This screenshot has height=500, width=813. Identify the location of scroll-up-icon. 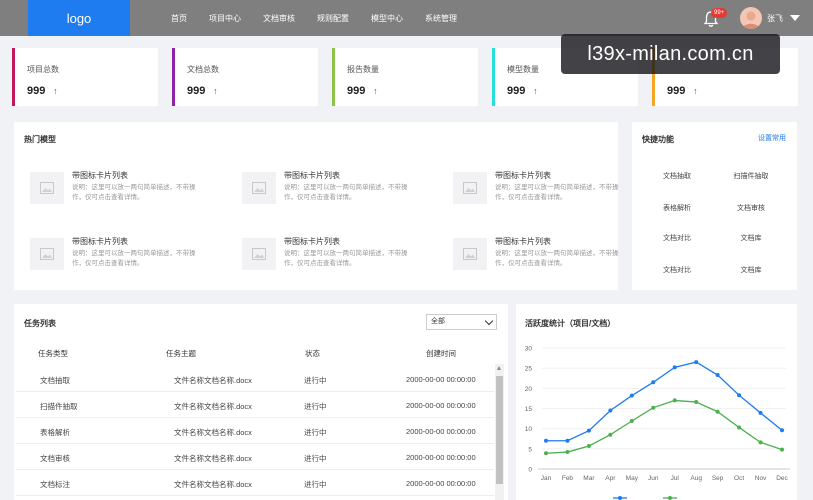
(499, 368).